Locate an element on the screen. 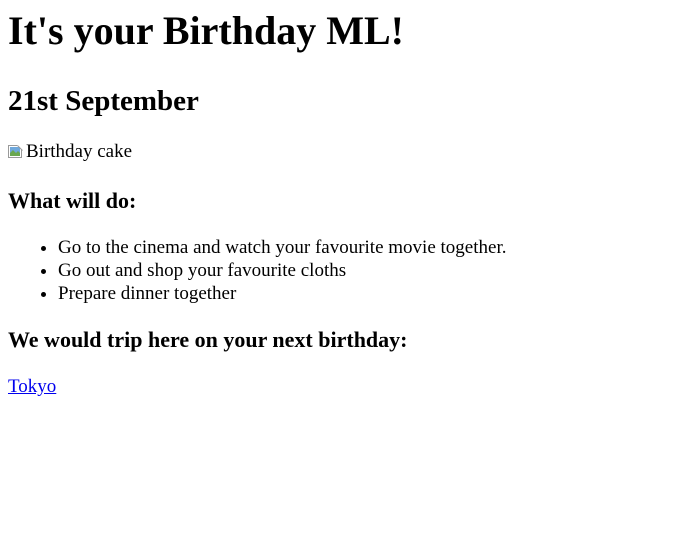 The image size is (699, 552). birthday-cake-image: Birthday cake is located at coordinates (70, 152).